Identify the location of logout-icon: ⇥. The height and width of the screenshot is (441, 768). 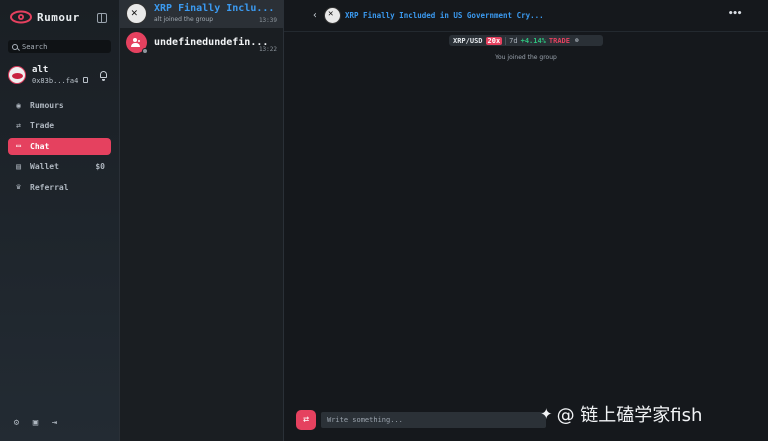
(54, 423).